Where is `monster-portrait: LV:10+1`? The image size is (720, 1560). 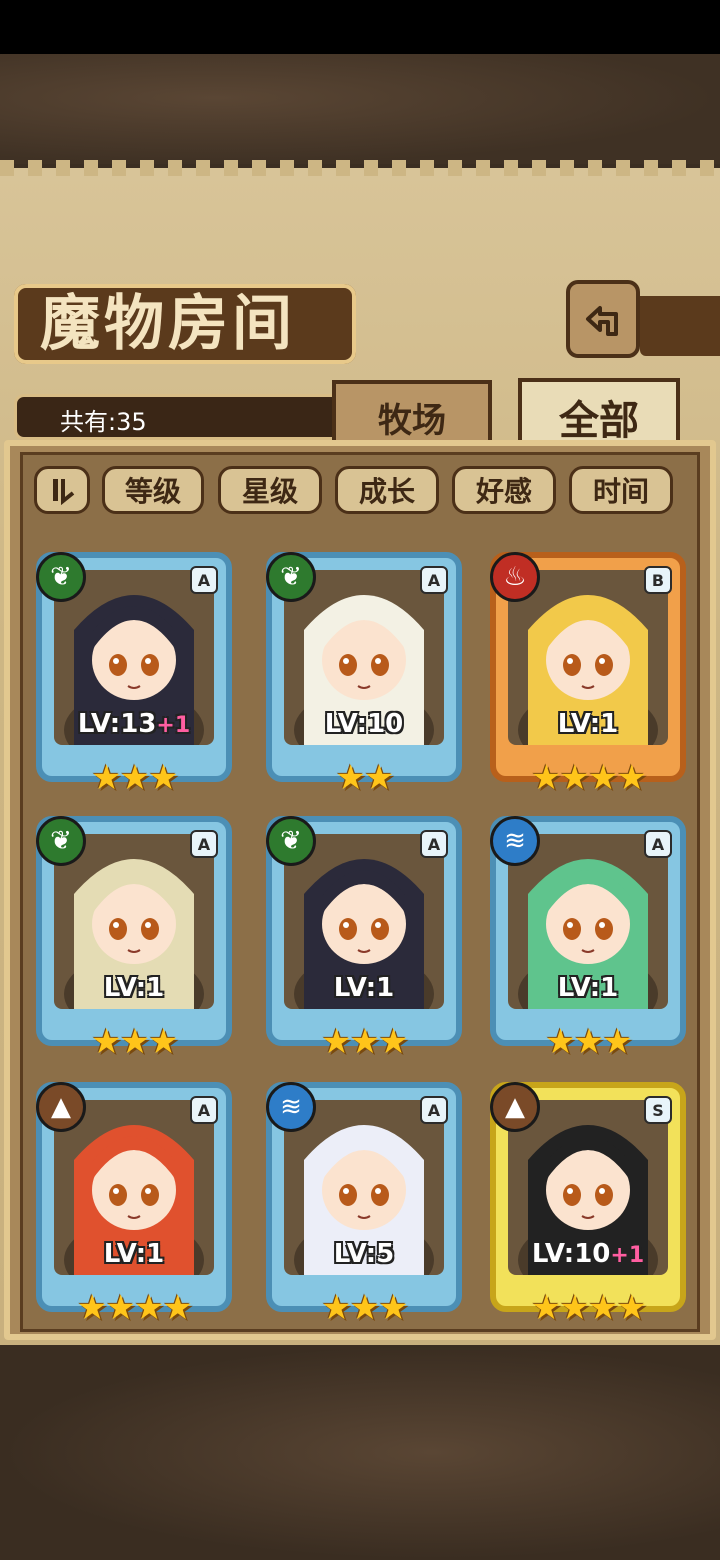 monster-portrait: LV:10+1 is located at coordinates (588, 1187).